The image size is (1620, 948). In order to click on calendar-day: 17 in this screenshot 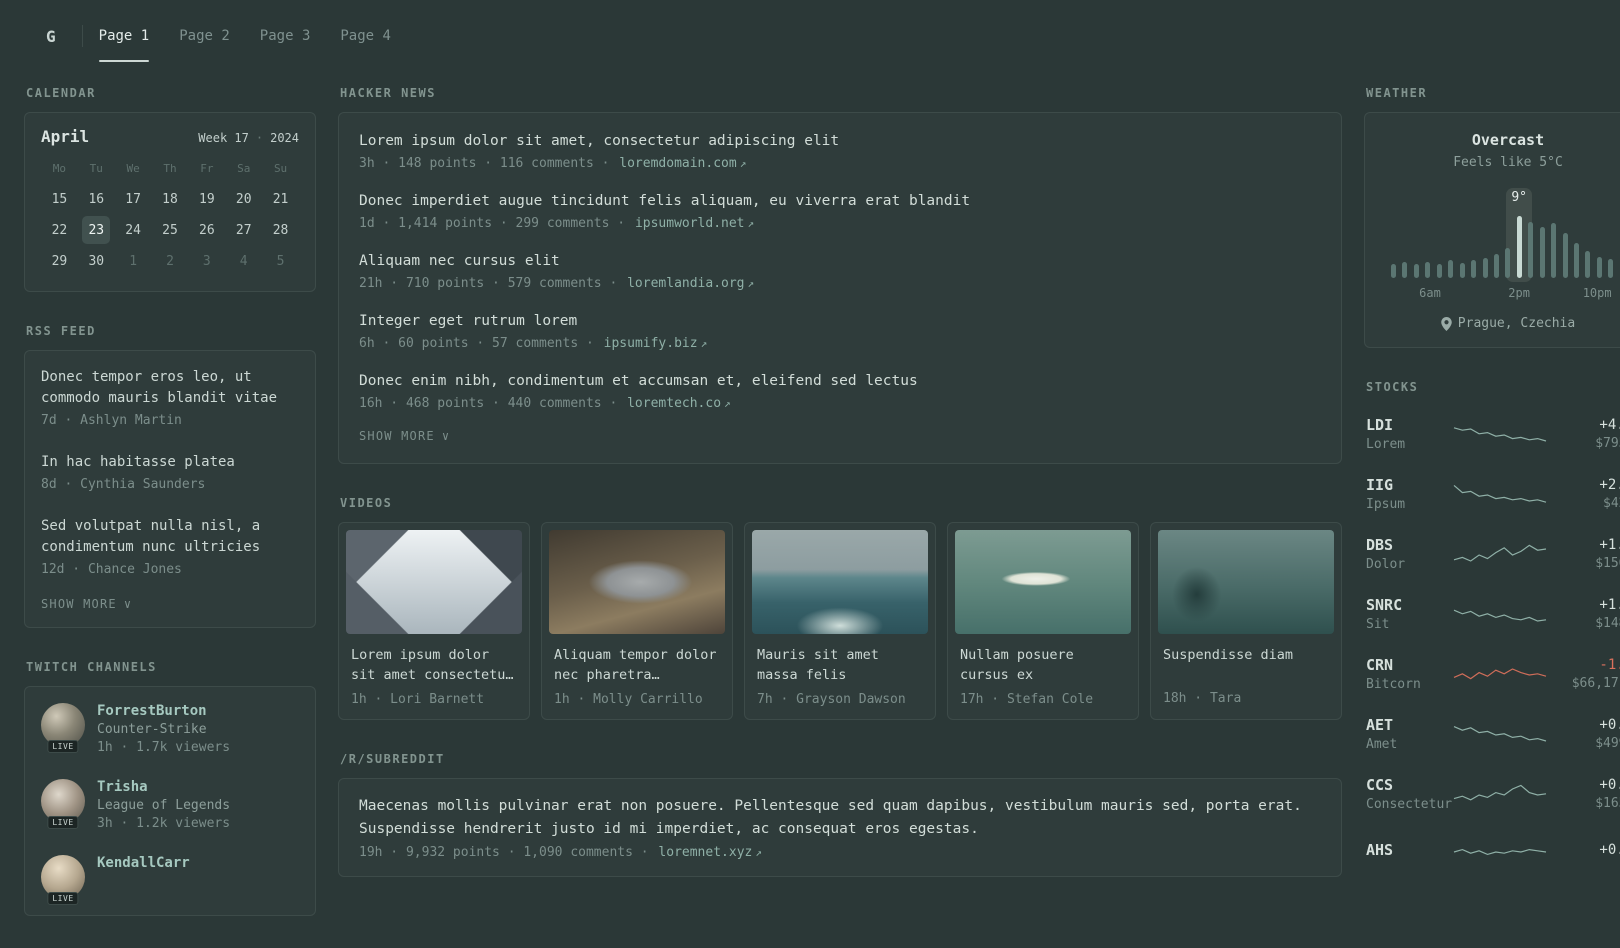, I will do `click(133, 199)`.